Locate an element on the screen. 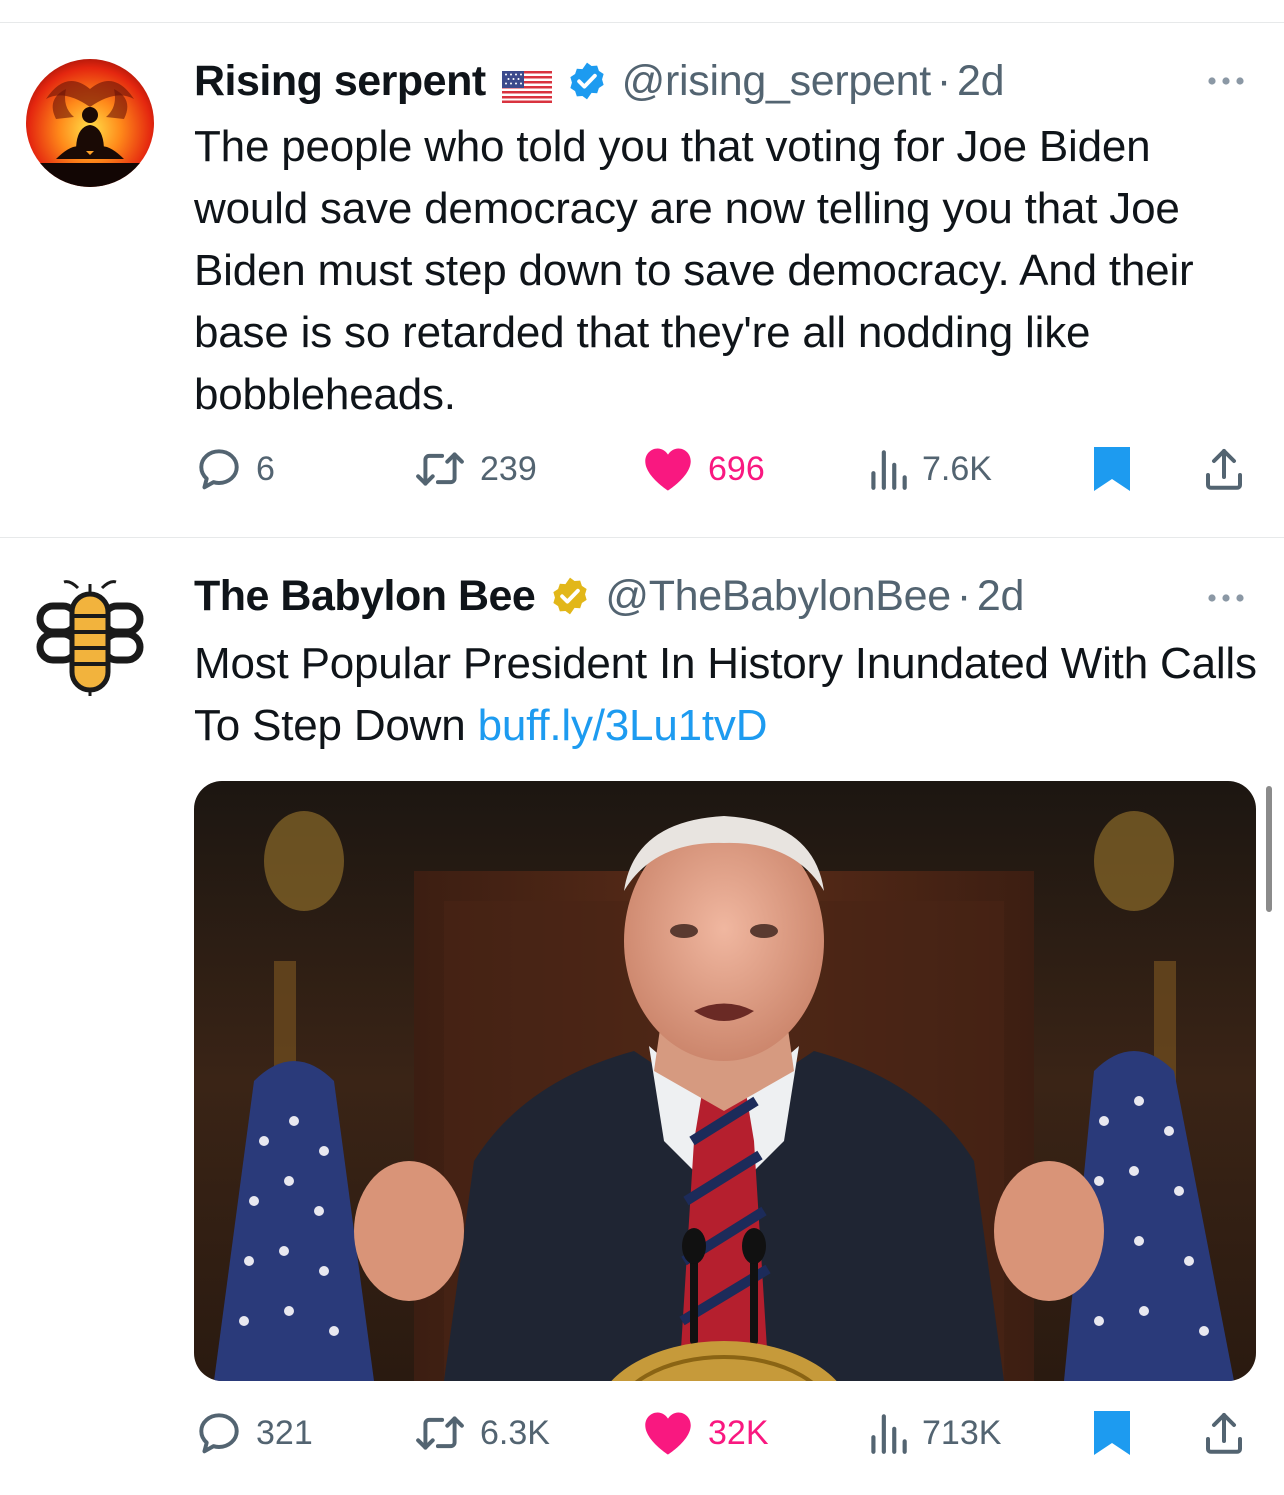 The image size is (1284, 1495). bee-logo-icon is located at coordinates (90, 638).